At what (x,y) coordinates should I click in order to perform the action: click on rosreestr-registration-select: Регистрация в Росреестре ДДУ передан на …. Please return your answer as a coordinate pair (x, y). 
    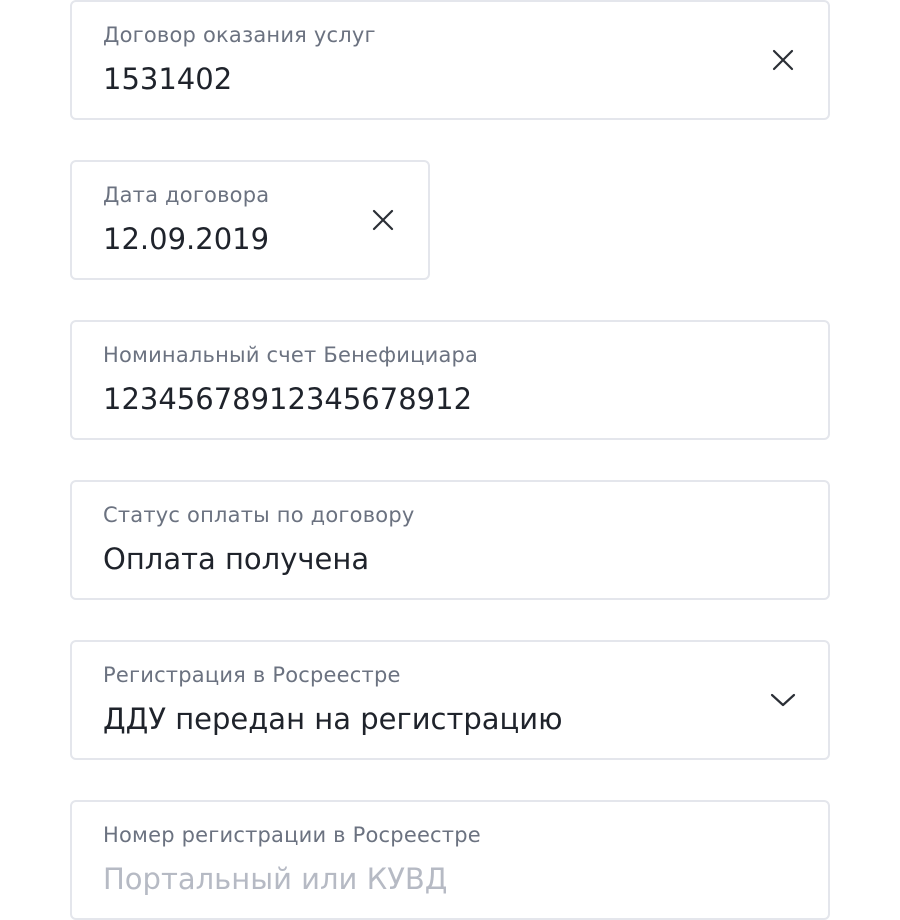
    Looking at the image, I should click on (450, 700).